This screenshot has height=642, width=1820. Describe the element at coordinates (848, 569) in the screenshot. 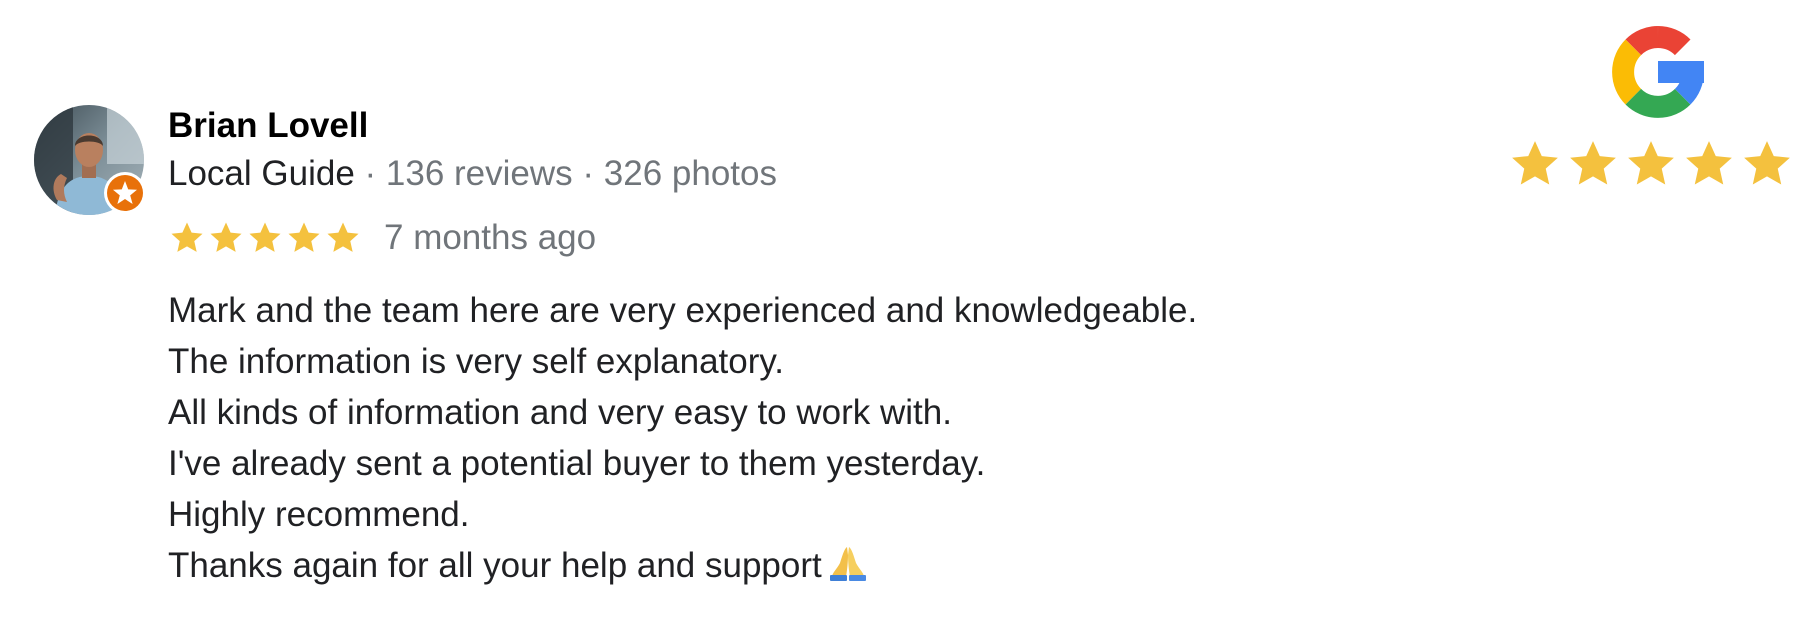

I see `folded-hands-icon` at that location.